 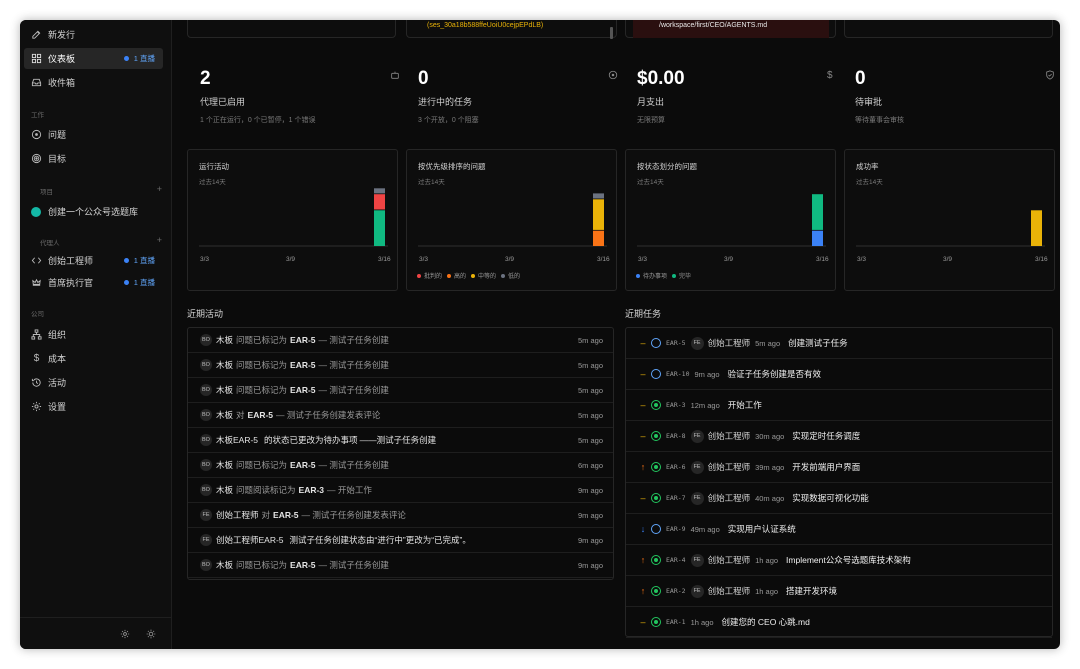 What do you see at coordinates (36, 406) in the screenshot?
I see `gear-icon` at bounding box center [36, 406].